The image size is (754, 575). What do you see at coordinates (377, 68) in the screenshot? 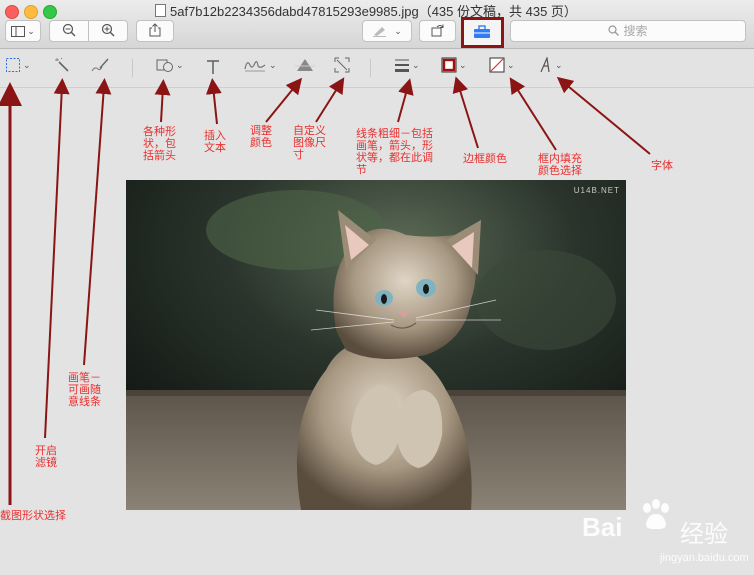
I see `markup-toolbar: ⌄ ⌄ ⌄ ⌄ ⌄ ⌄ ⌄` at bounding box center [377, 68].